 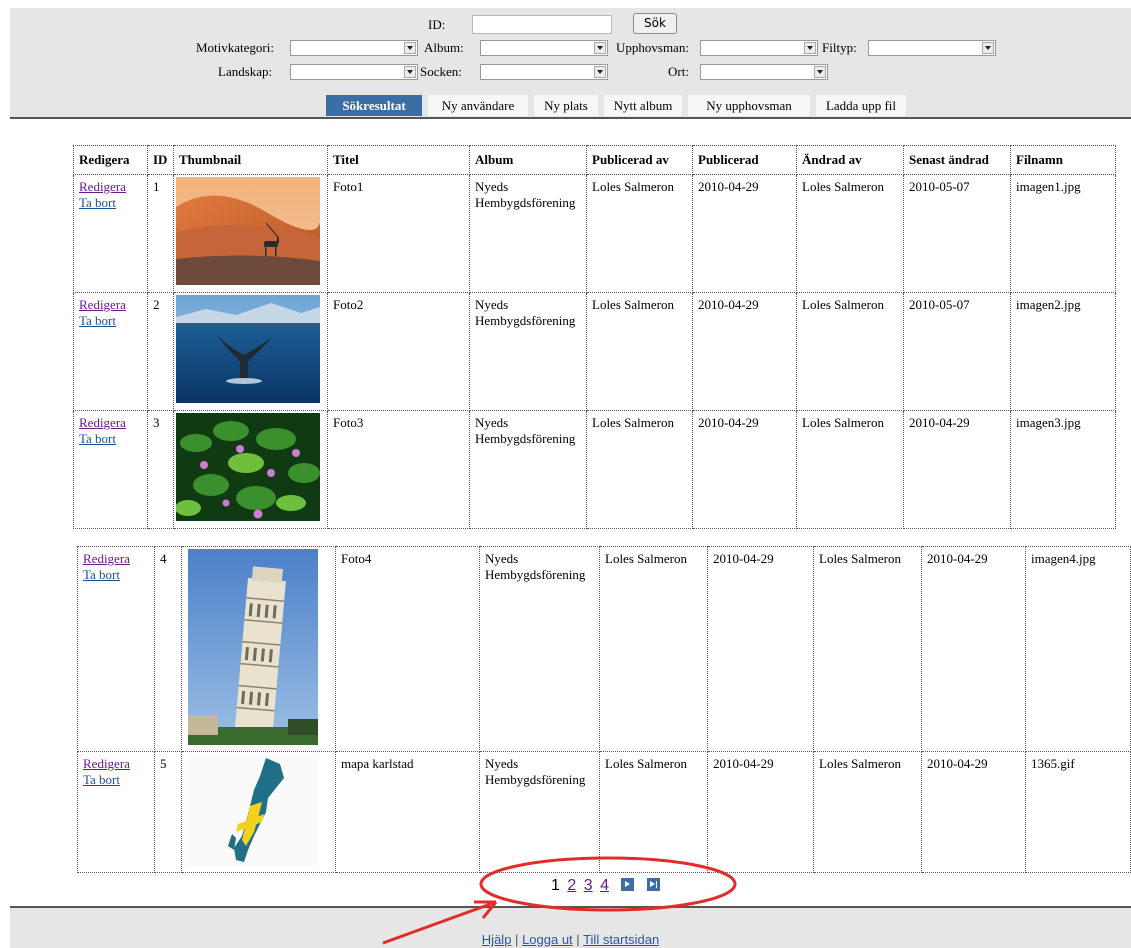 I want to click on socken-select, so click(x=544, y=72).